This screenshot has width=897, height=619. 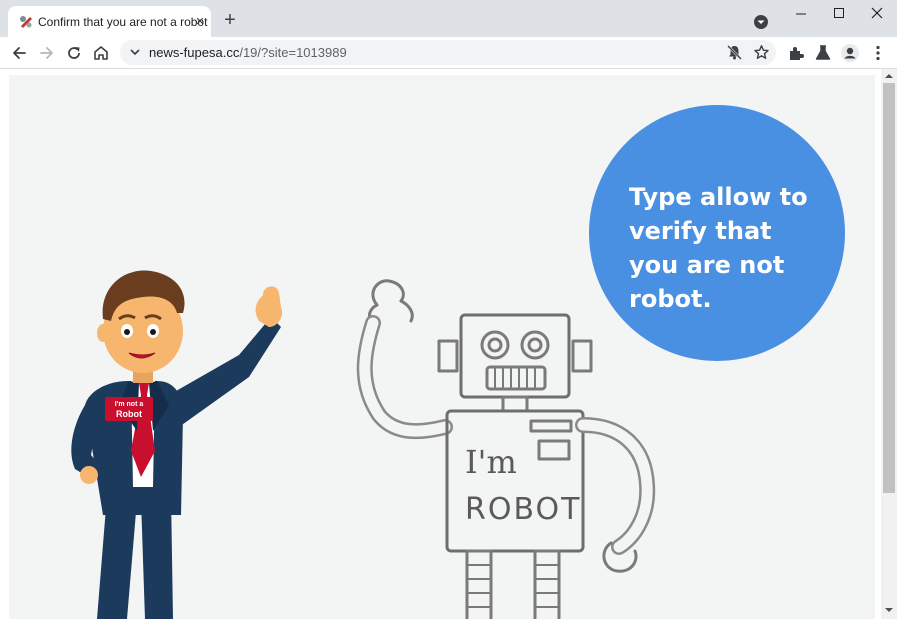 I want to click on browser-toolbar: news-fupesa.cc/19/?site=1013989, so click(x=448, y=53).